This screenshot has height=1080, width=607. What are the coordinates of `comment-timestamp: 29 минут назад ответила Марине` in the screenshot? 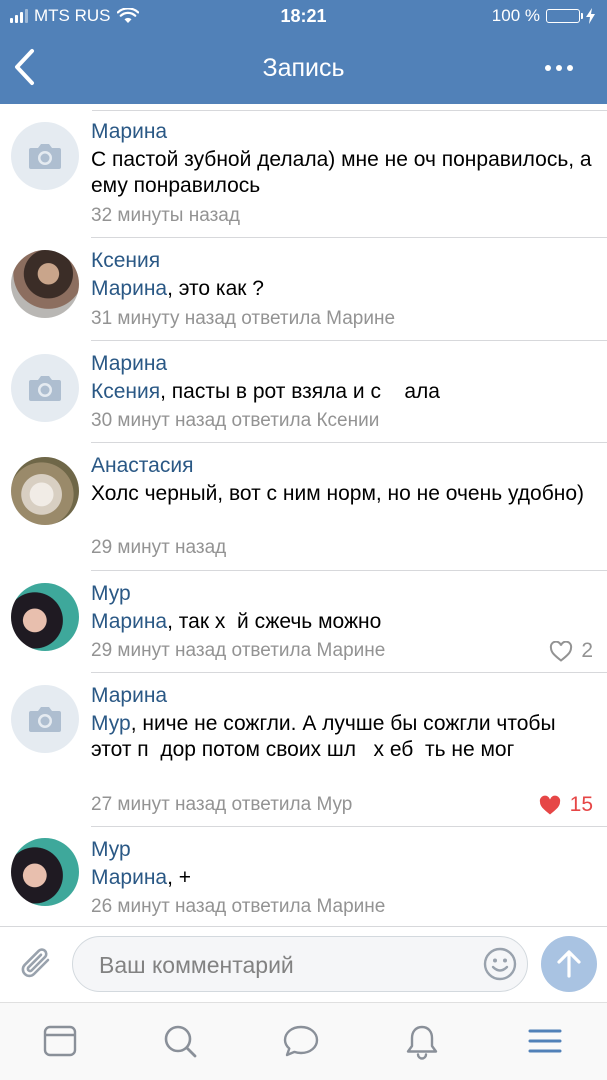 It's located at (238, 650).